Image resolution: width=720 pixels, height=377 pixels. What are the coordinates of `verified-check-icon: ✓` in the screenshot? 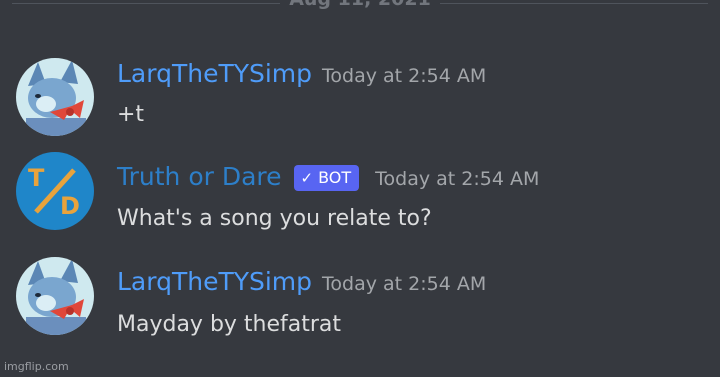 It's located at (307, 177).